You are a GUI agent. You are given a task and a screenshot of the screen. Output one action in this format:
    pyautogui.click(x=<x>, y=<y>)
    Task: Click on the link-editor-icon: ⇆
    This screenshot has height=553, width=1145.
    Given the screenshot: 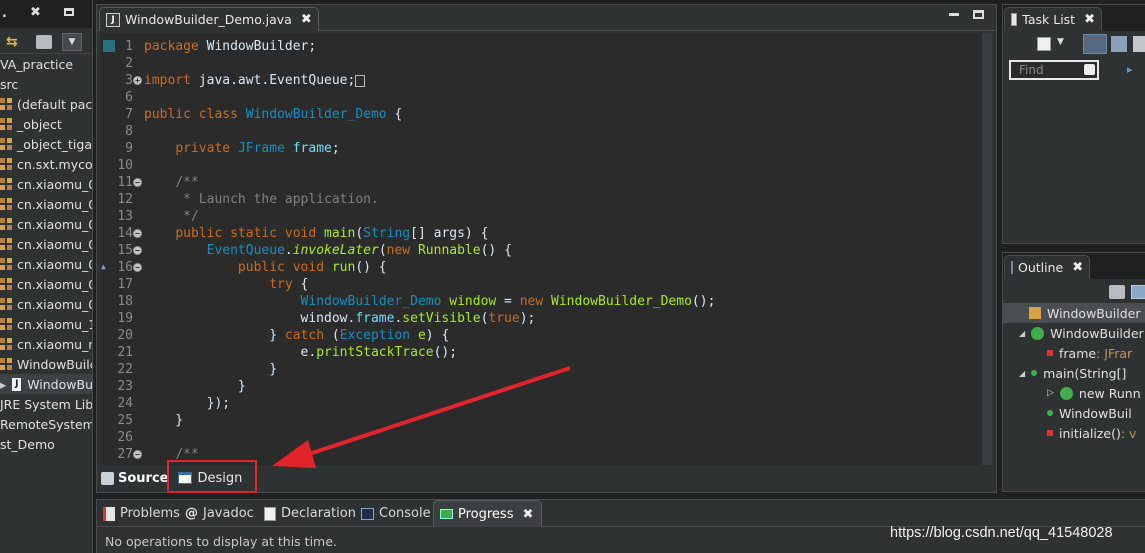 What is the action you would take?
    pyautogui.click(x=12, y=42)
    